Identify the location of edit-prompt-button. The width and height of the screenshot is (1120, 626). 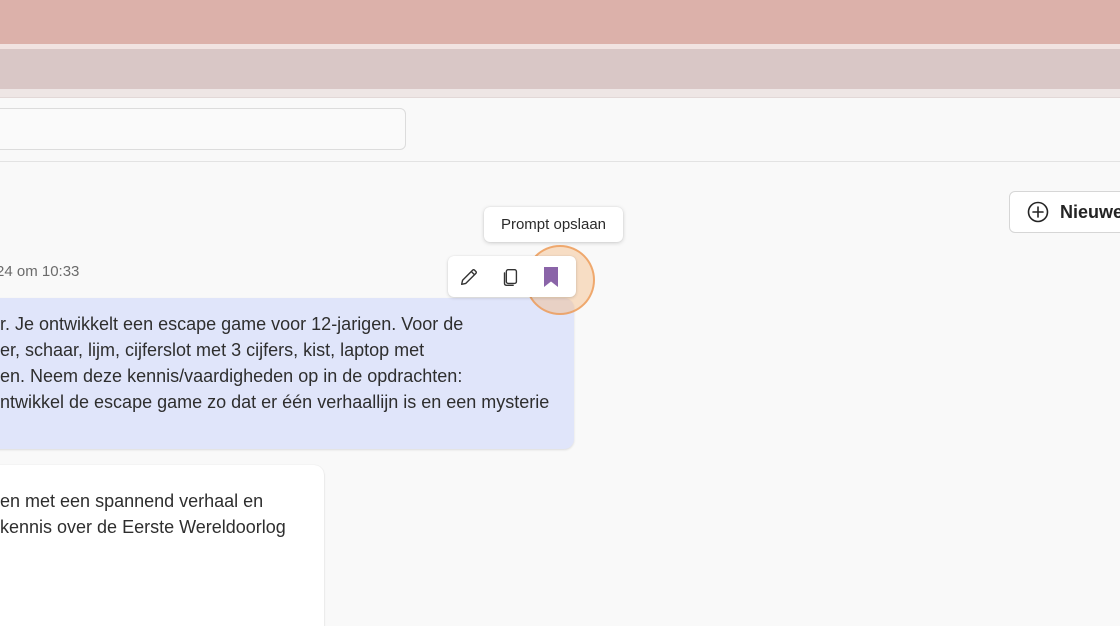
(469, 277).